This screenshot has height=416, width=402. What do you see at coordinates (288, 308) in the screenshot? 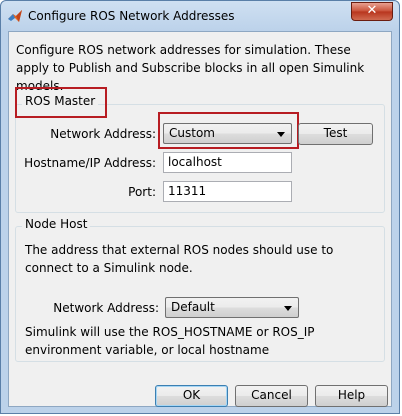
I see `chevron-down-icon` at bounding box center [288, 308].